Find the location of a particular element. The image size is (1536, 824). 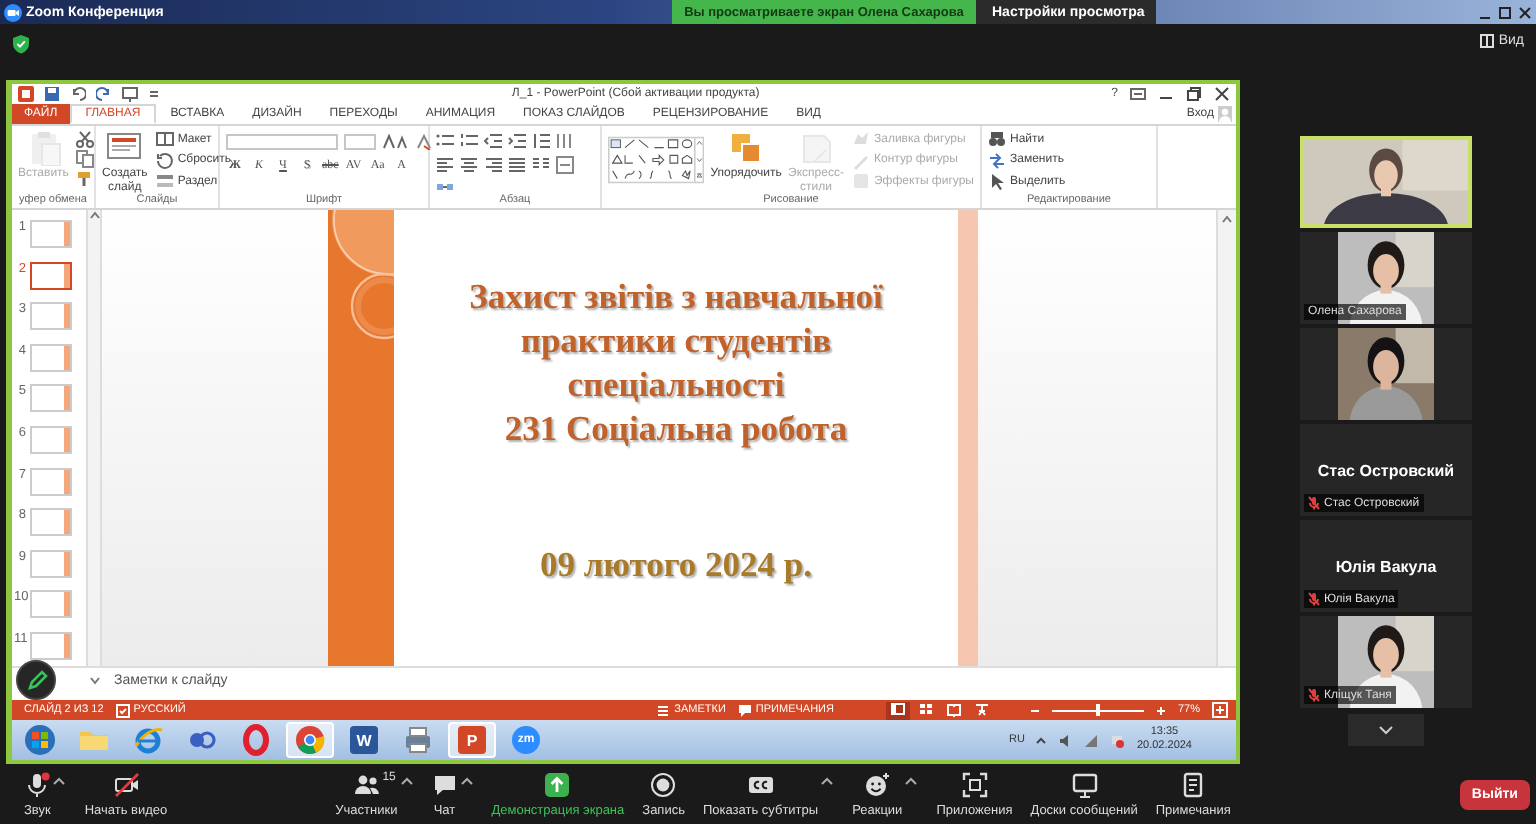

paint-bucket-icon is located at coordinates (860, 139).